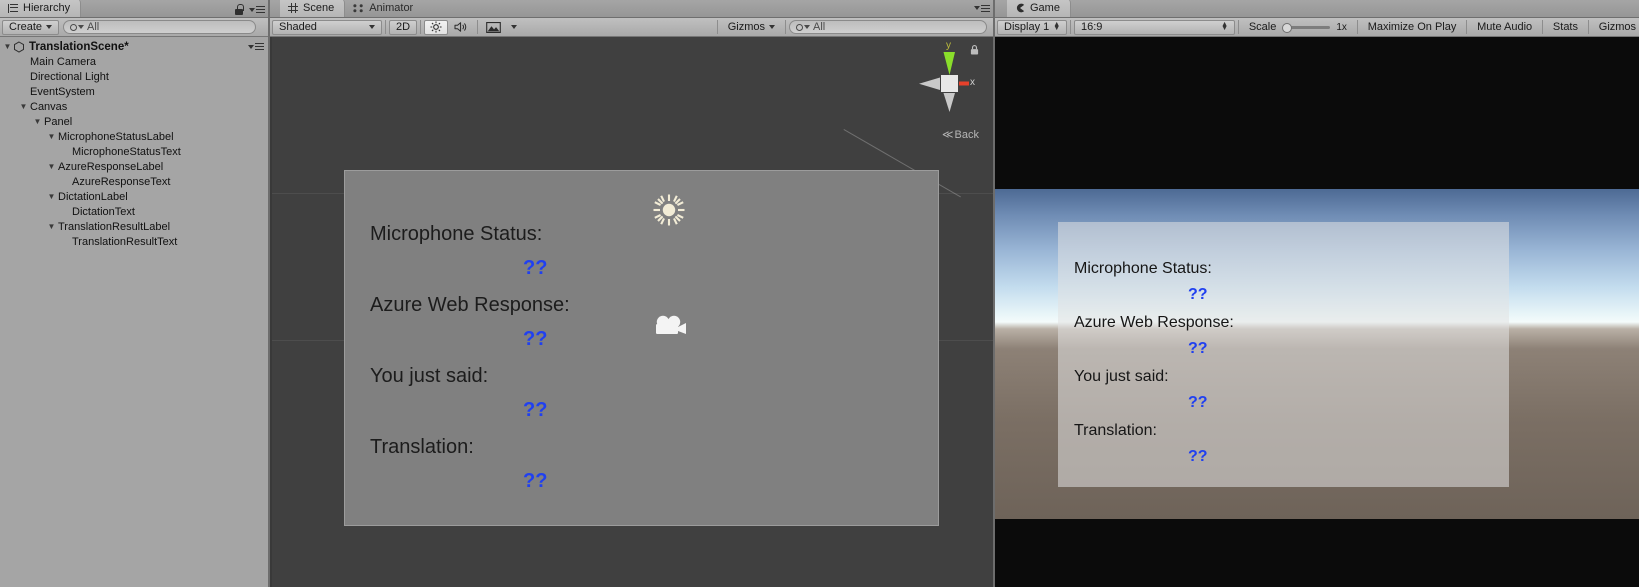 This screenshot has height=587, width=1639. Describe the element at coordinates (319, 8) in the screenshot. I see `tab-scene-label: Scene` at that location.